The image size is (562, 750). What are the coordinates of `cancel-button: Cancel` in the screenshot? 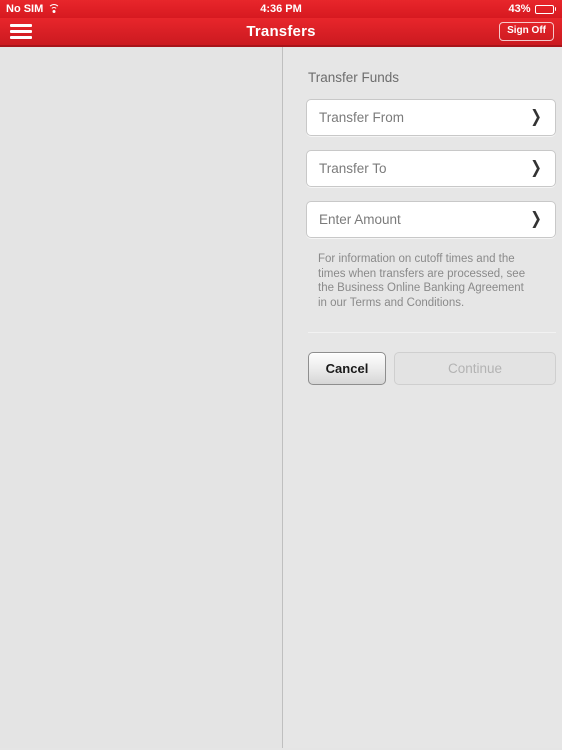 It's located at (347, 368).